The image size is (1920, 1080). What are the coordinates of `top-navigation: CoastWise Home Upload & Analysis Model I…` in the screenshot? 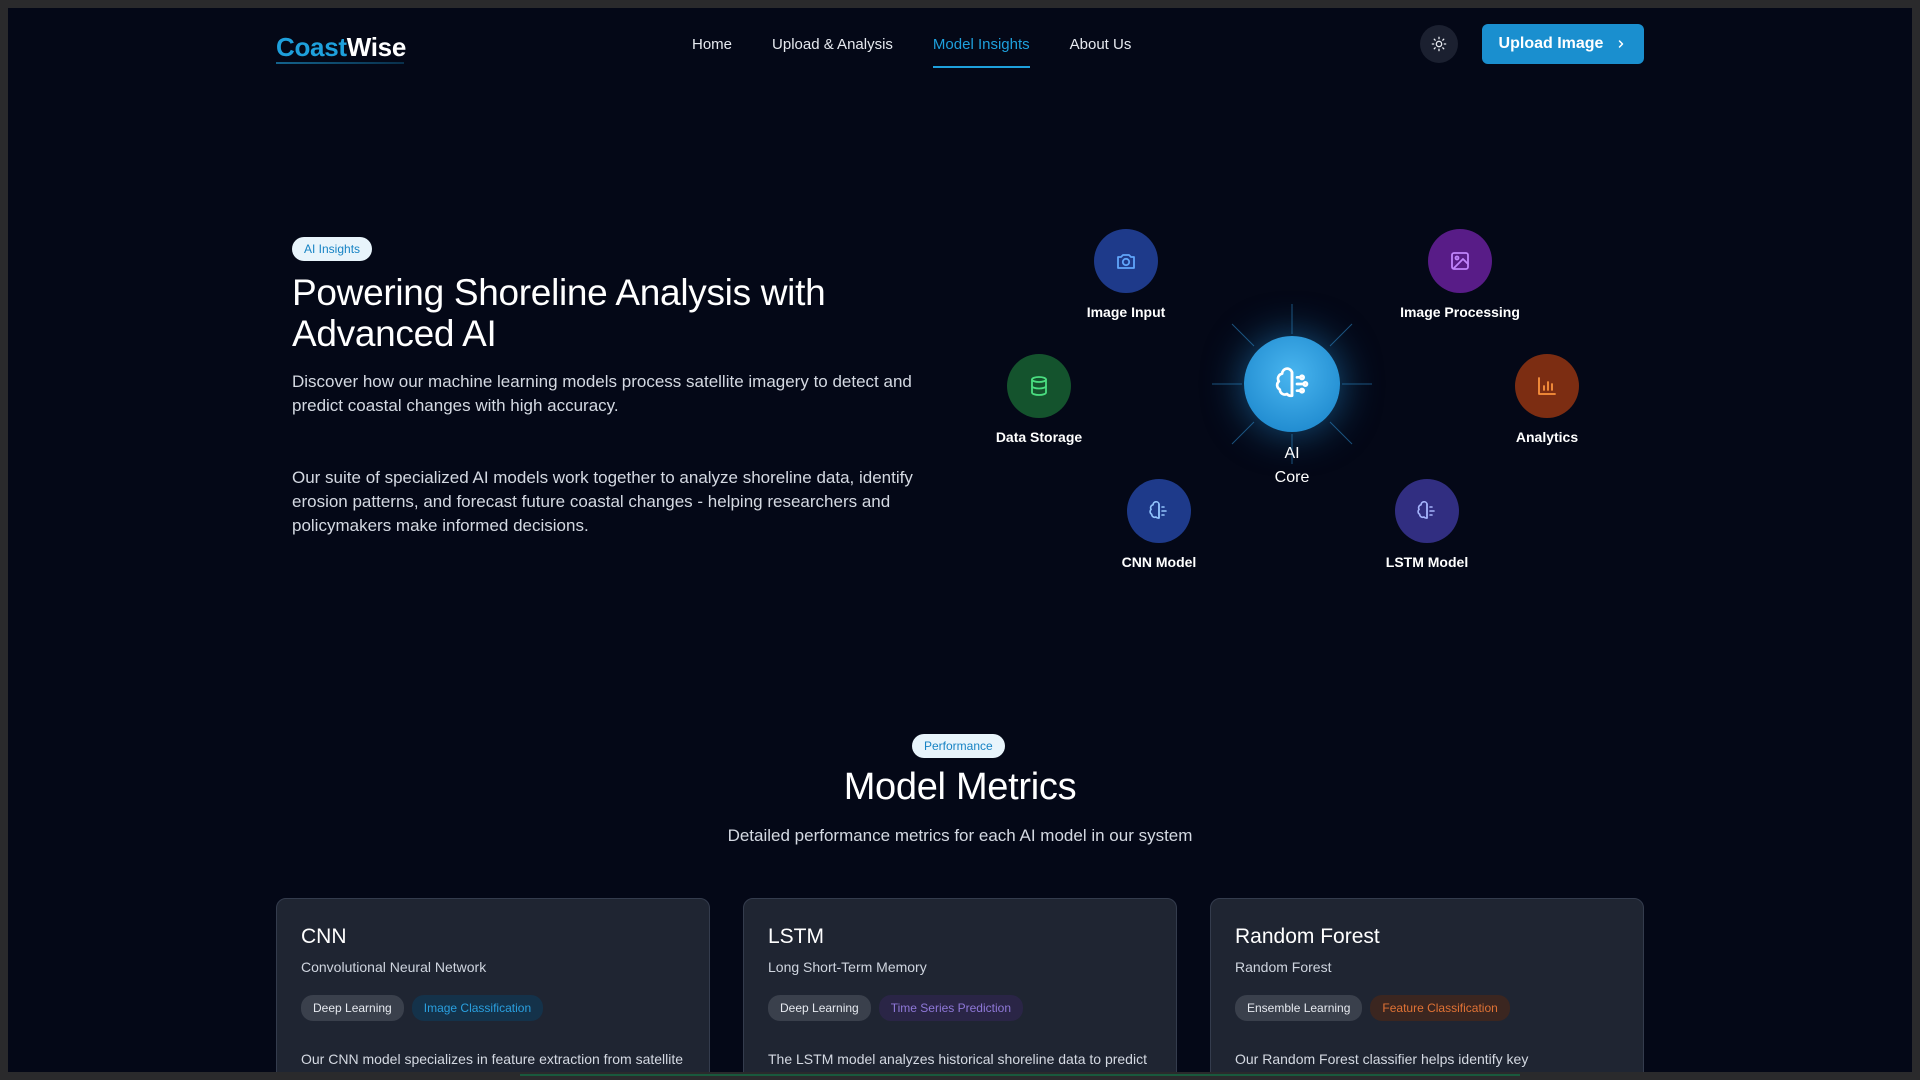 It's located at (960, 48).